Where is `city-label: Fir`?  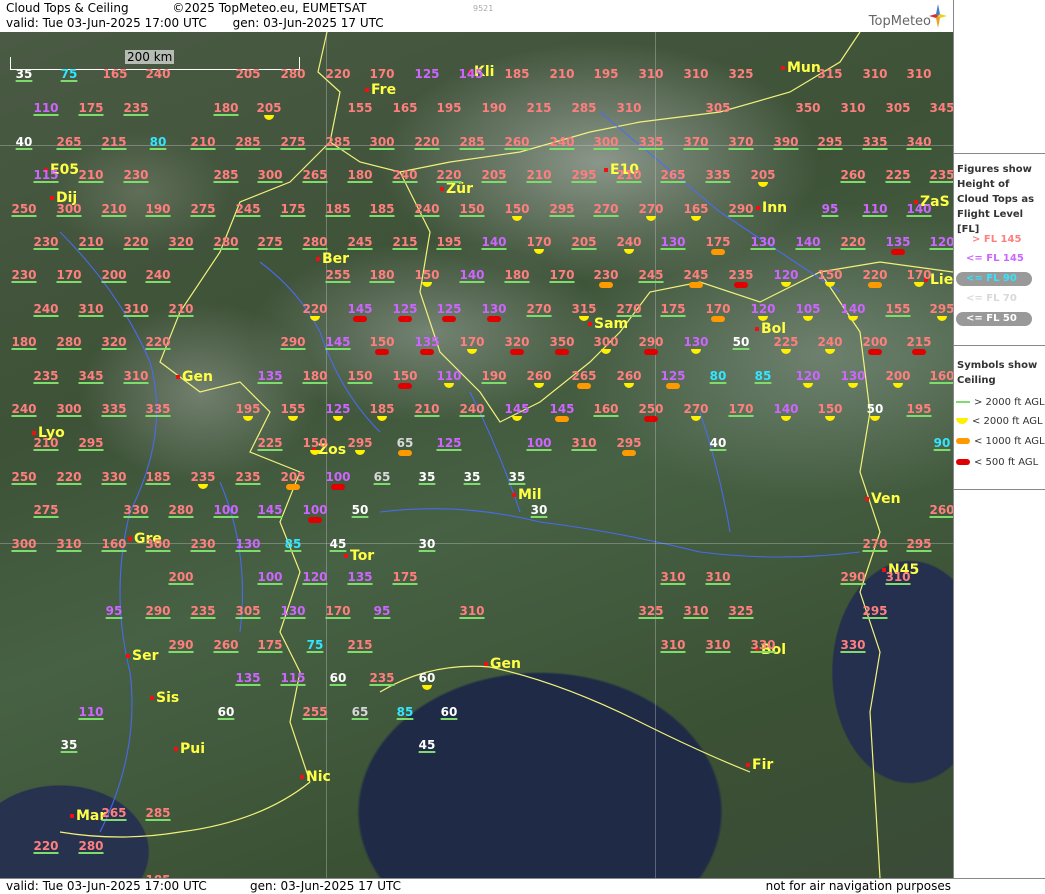 city-label: Fir is located at coordinates (763, 765).